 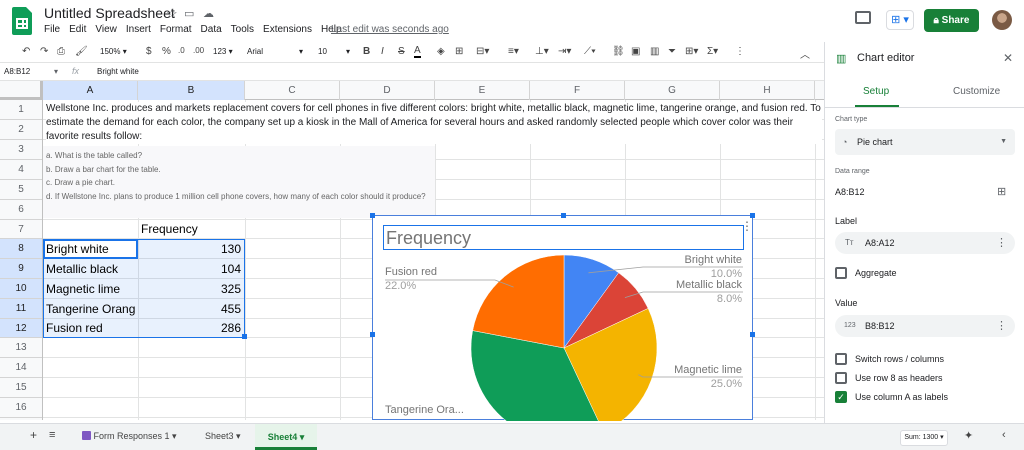 What do you see at coordinates (401, 51) in the screenshot?
I see `strikethrough-button: S` at bounding box center [401, 51].